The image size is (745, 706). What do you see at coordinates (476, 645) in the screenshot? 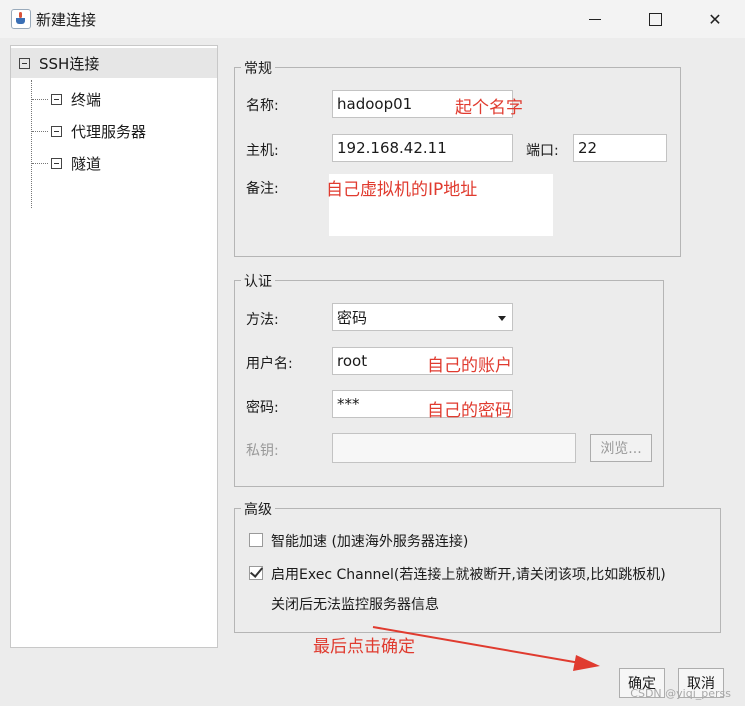
I see `arrow-line` at bounding box center [476, 645].